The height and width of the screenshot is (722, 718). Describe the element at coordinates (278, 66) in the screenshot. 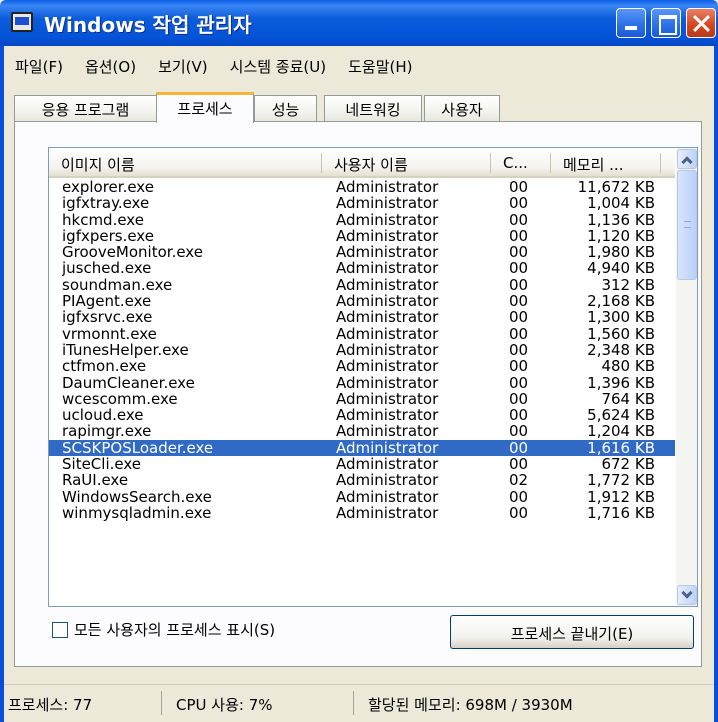

I see `menu-shutdown: 시스템 종료(U)` at that location.